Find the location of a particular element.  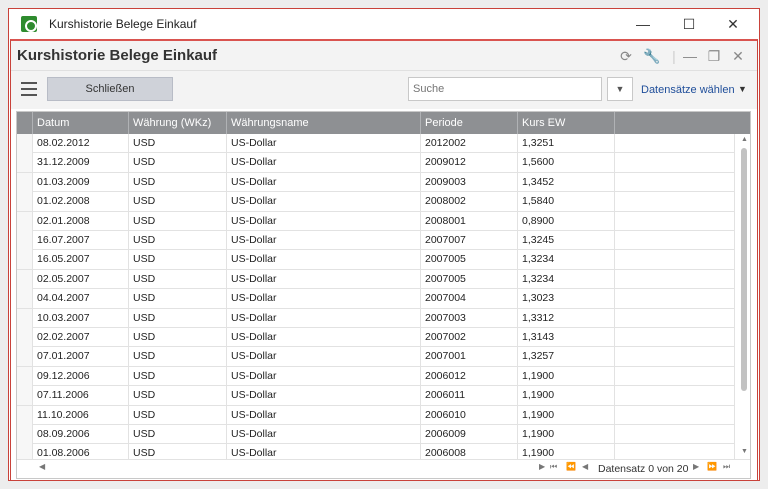

table-row: 16.07.2007 USD US-Dollar 2007007 1,3245 is located at coordinates (376, 241).